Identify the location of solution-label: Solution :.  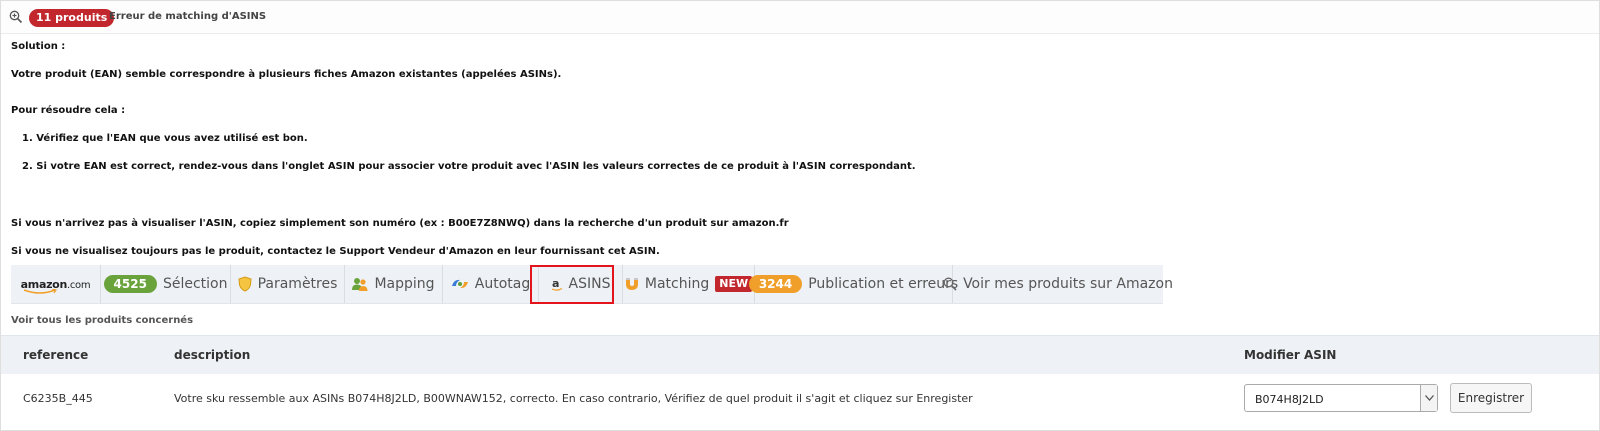
(38, 46).